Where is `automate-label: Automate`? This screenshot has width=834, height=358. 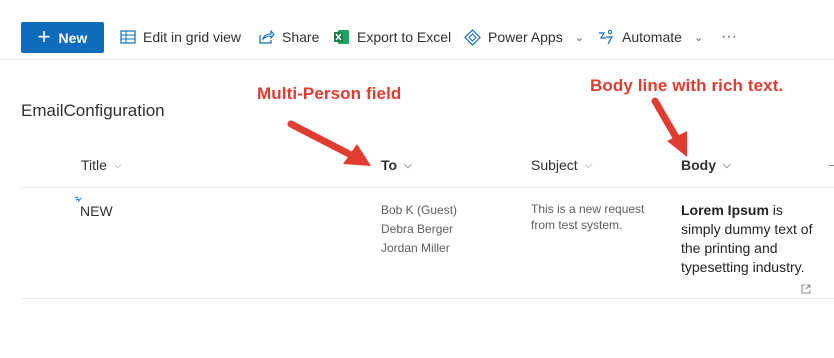
automate-label: Automate is located at coordinates (652, 37).